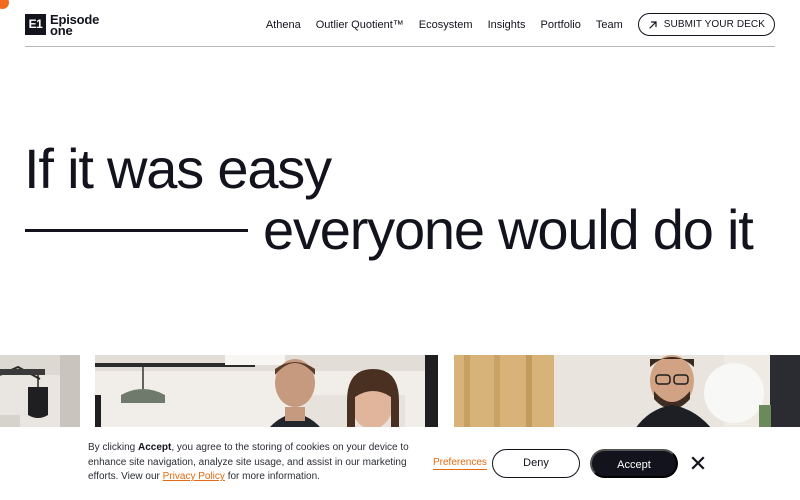 The image size is (800, 500). I want to click on submit-deck-label: SUBMIT YOUR DECK, so click(714, 24).